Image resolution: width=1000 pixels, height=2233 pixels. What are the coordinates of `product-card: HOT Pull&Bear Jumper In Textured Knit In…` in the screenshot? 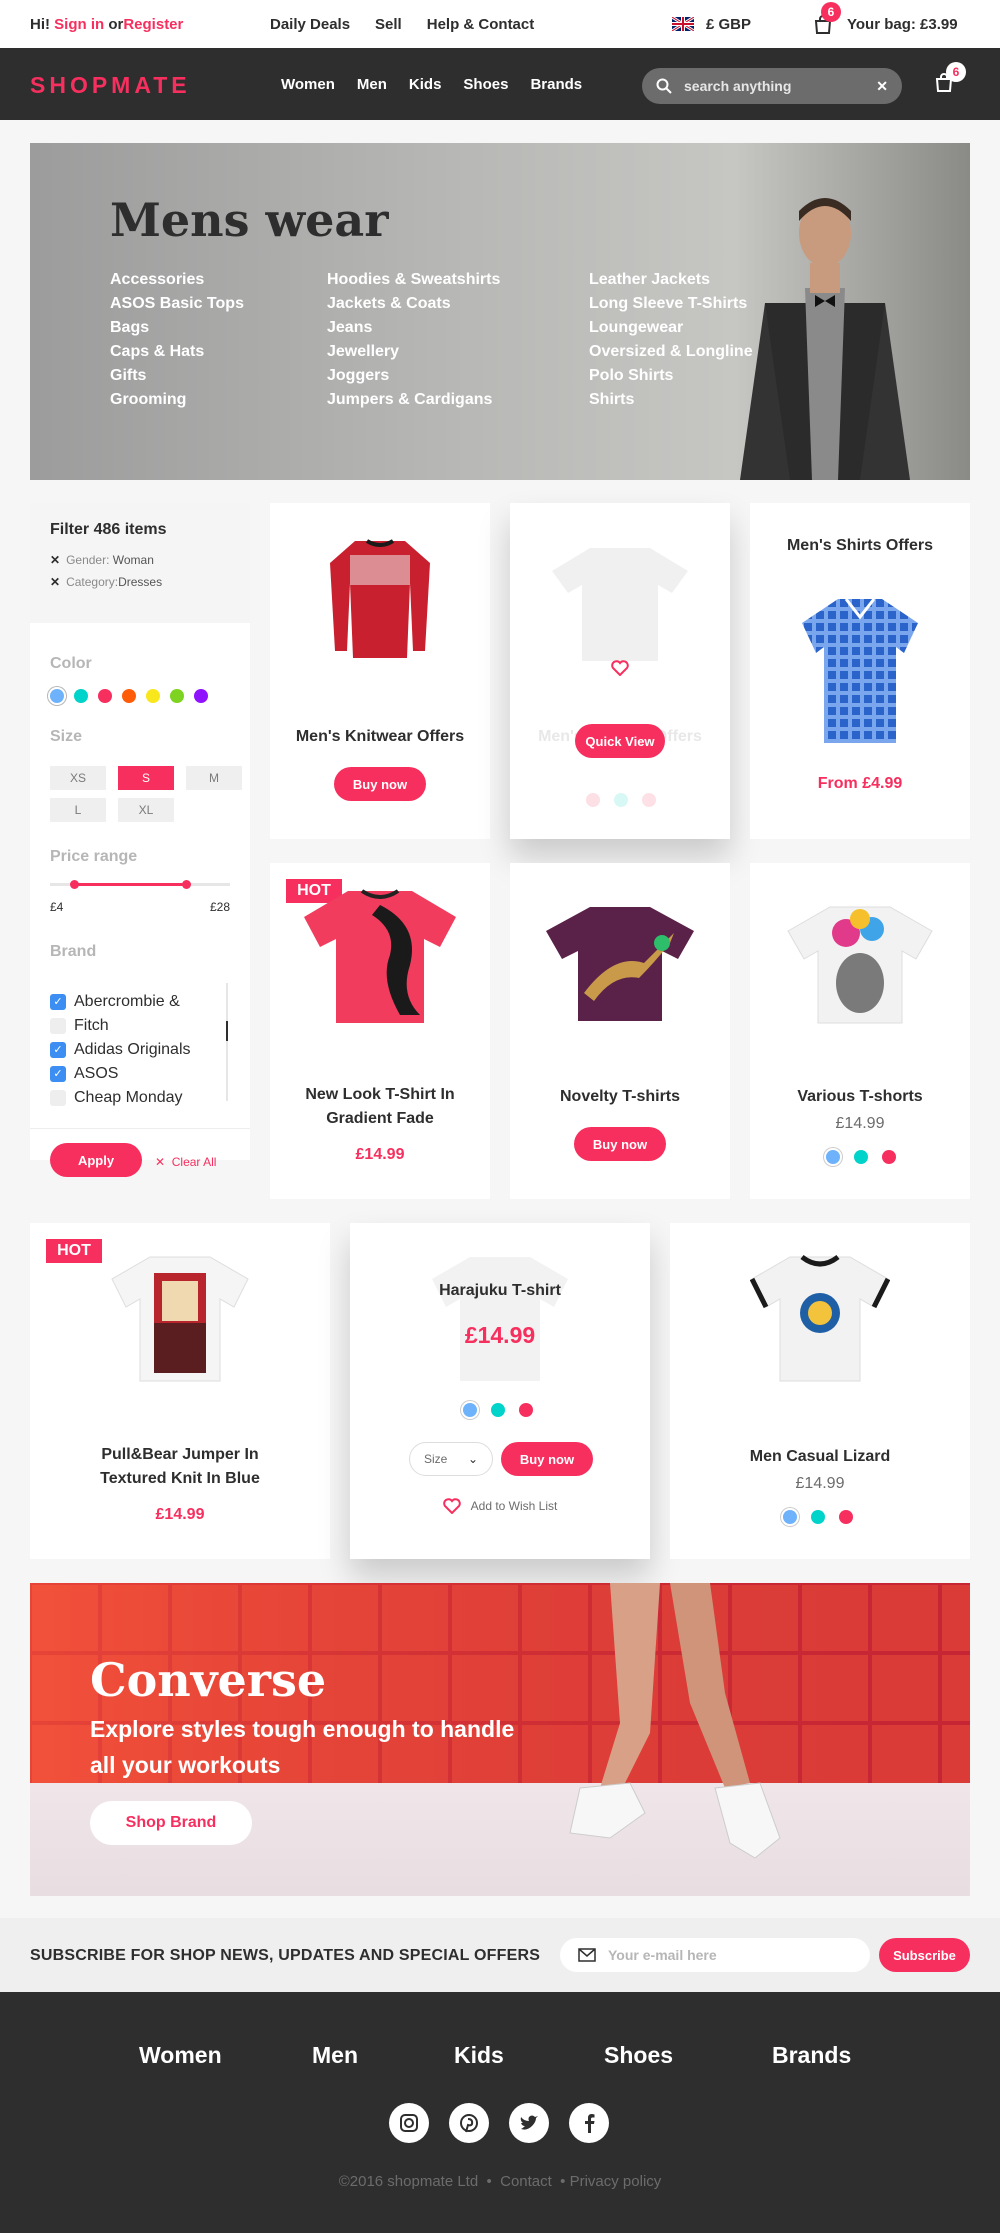 It's located at (180, 1391).